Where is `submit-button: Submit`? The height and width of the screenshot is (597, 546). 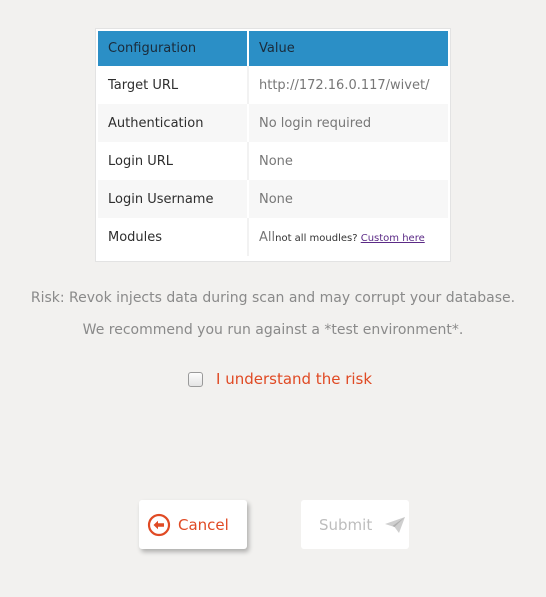 submit-button: Submit is located at coordinates (355, 524).